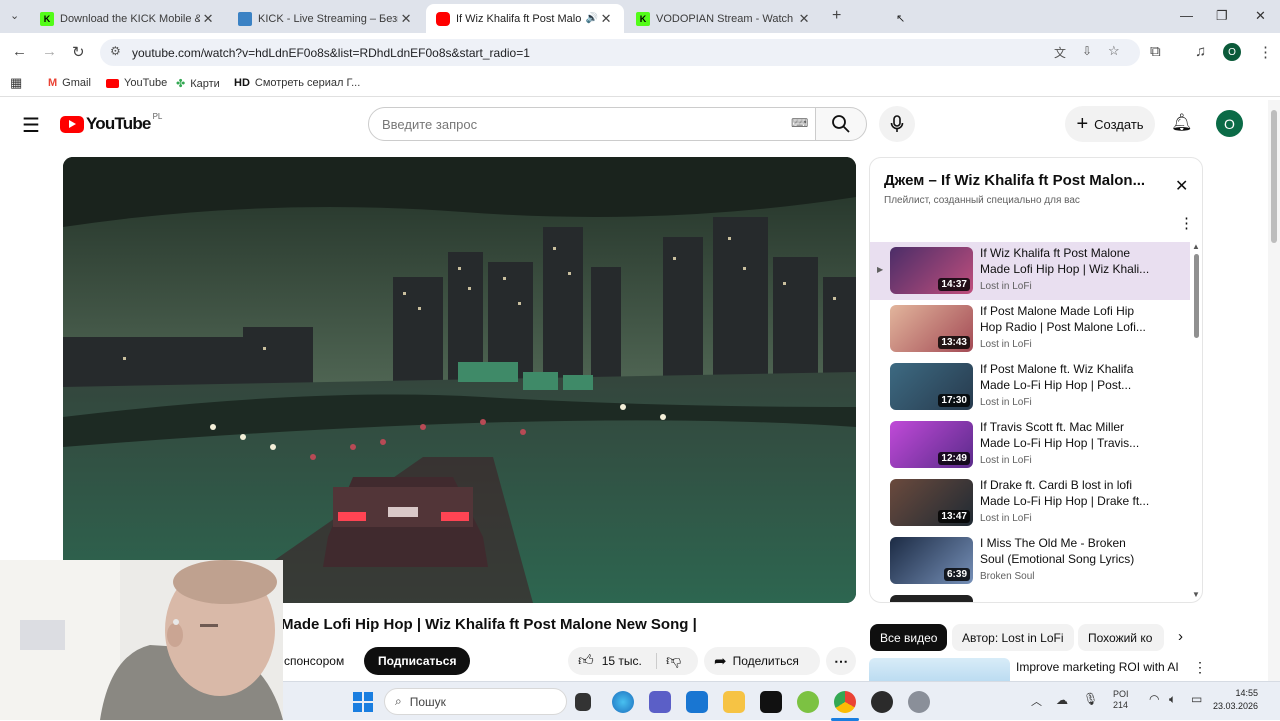 The image size is (1280, 721). Describe the element at coordinates (1274, 176) in the screenshot. I see `page-scrollbar-thumb` at that location.